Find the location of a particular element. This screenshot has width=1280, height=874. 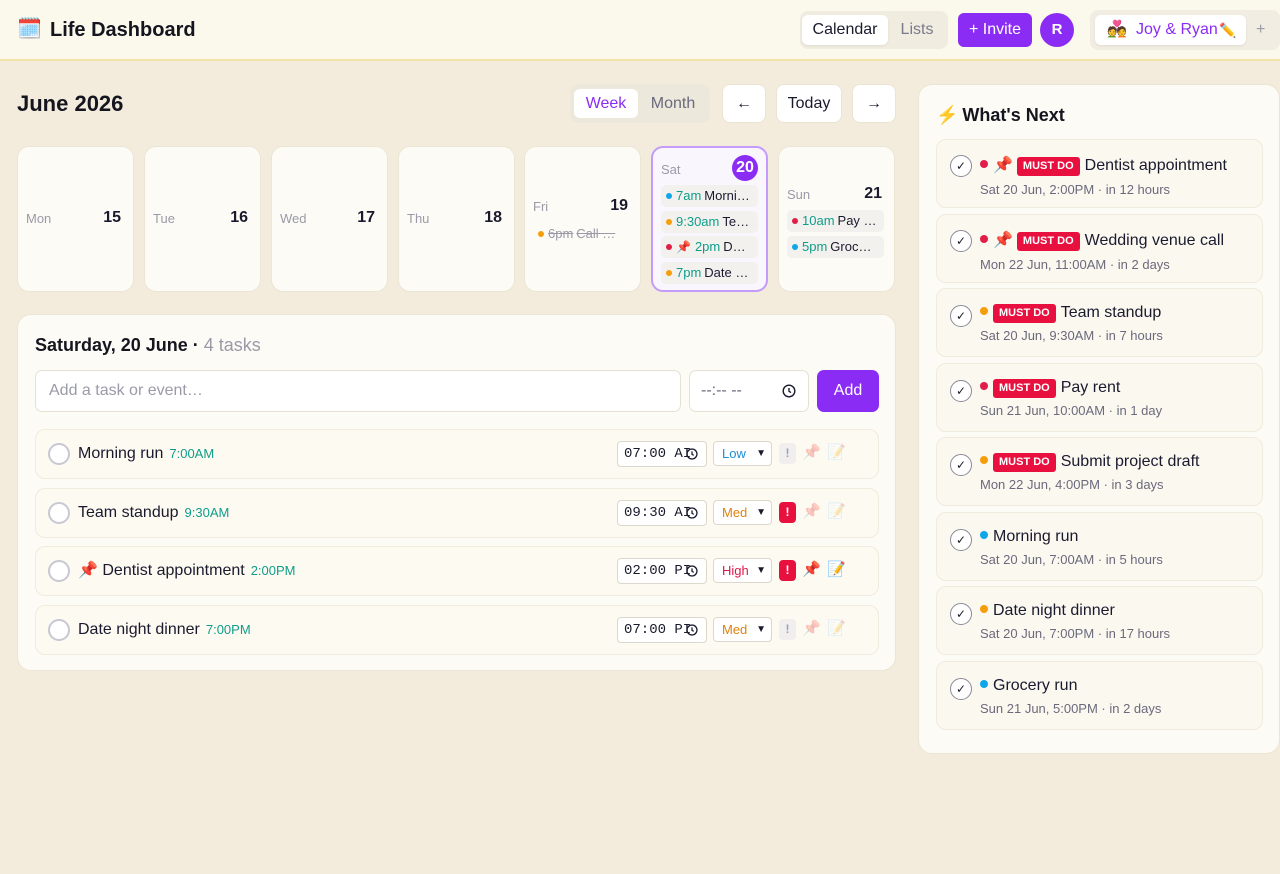

priority-select: Low ▼ is located at coordinates (742, 453).